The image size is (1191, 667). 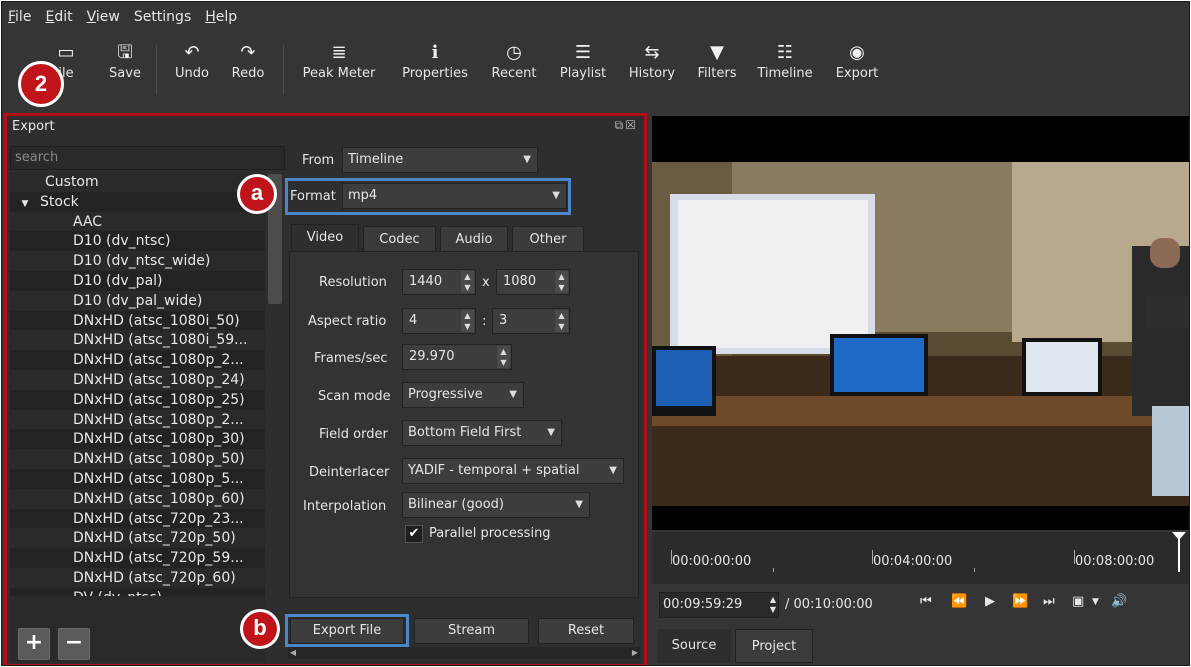 I want to click on resolution-width-input: 1440 ▲ ▼, so click(x=439, y=282).